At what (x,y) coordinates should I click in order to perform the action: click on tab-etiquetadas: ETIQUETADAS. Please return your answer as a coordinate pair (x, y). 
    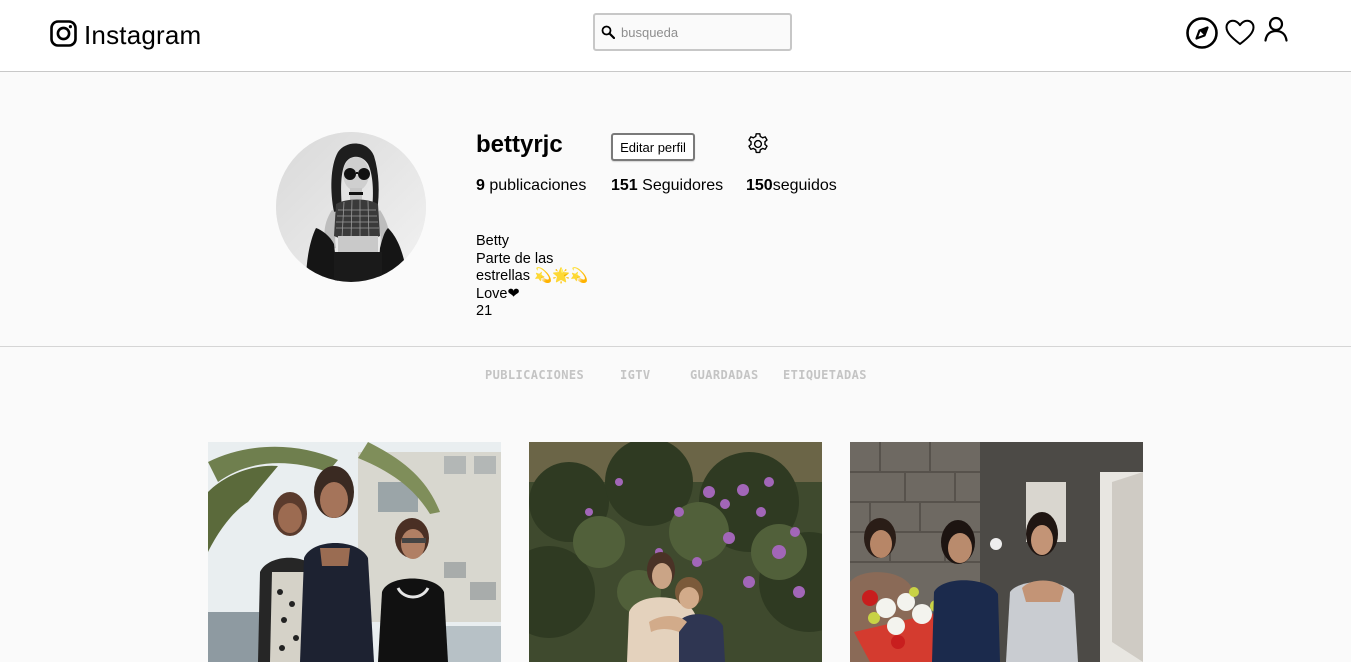
    Looking at the image, I should click on (825, 375).